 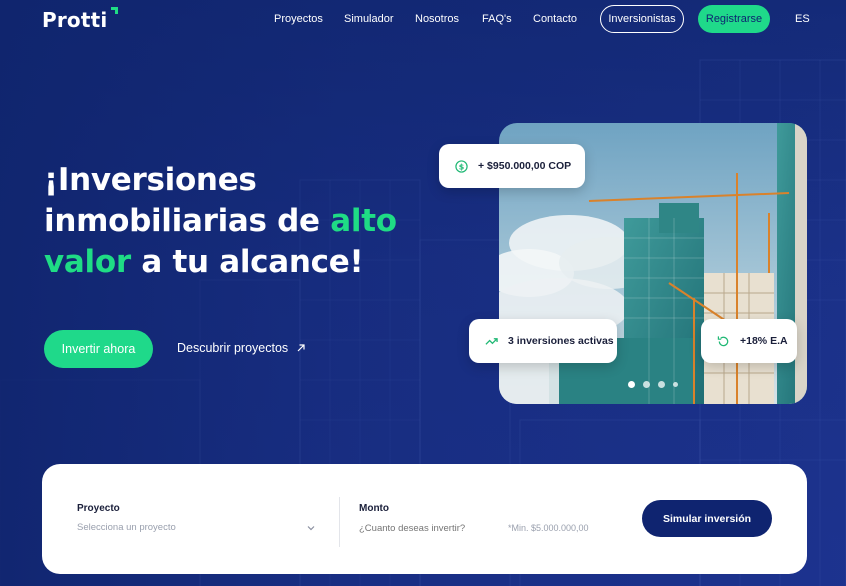 I want to click on brand-logo: Protti, so click(x=74, y=20).